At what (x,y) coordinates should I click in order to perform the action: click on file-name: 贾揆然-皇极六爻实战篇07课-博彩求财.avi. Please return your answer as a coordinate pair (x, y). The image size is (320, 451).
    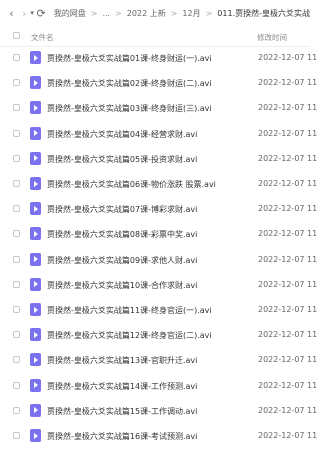
    Looking at the image, I should click on (122, 209).